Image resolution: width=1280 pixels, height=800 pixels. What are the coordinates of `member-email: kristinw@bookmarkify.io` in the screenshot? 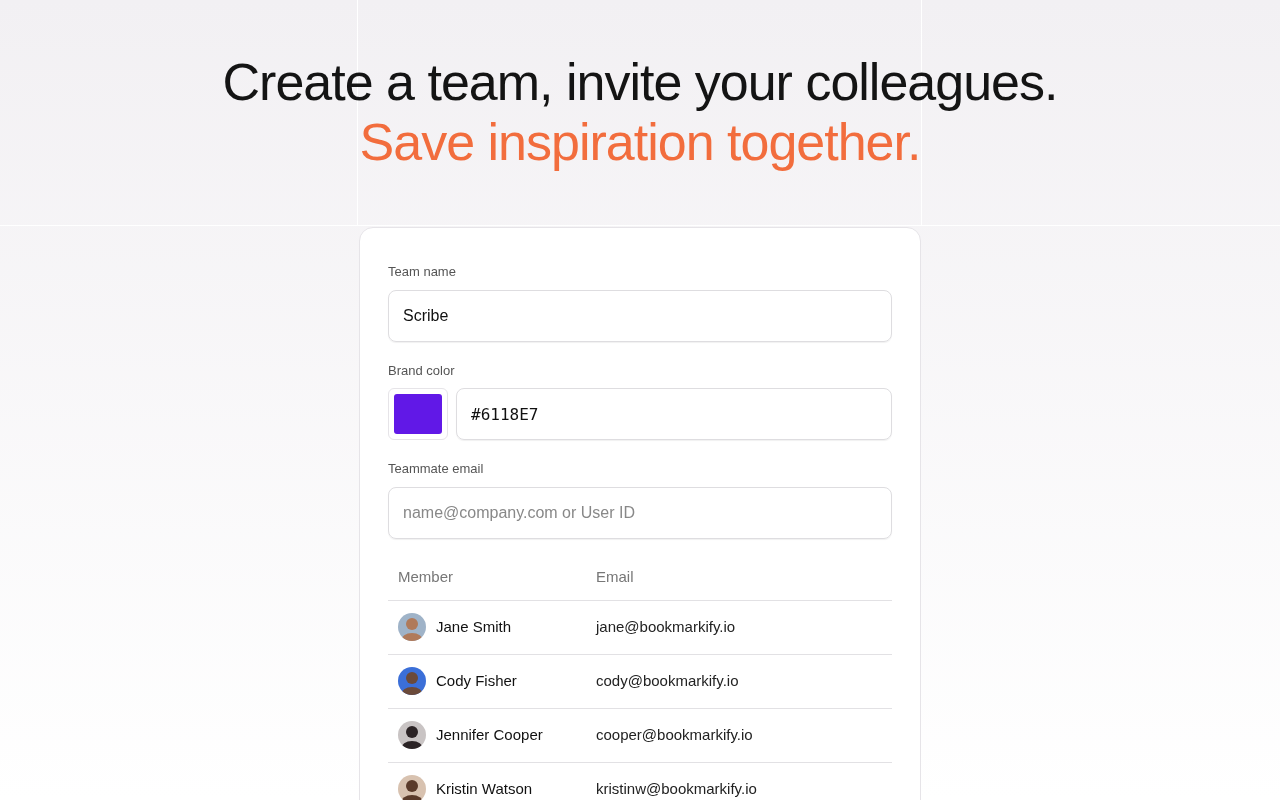 It's located at (676, 788).